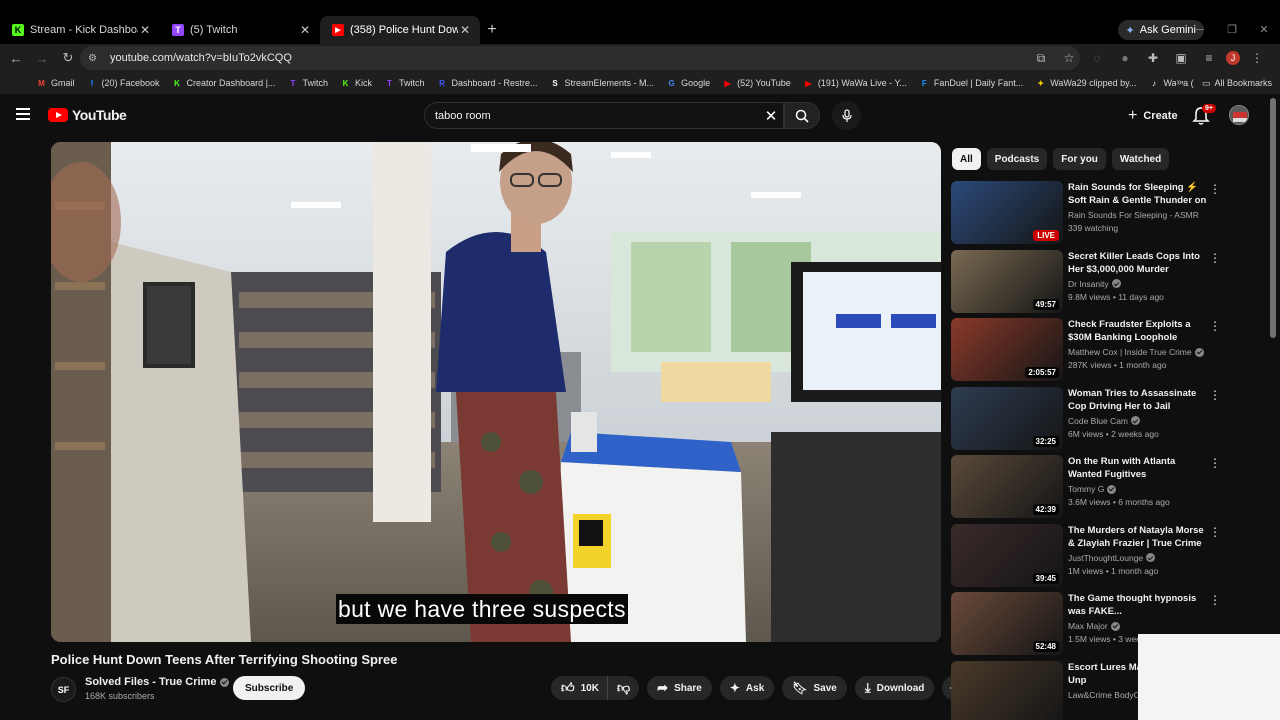  I want to click on video-thumbnail: 52:48, so click(1007, 623).